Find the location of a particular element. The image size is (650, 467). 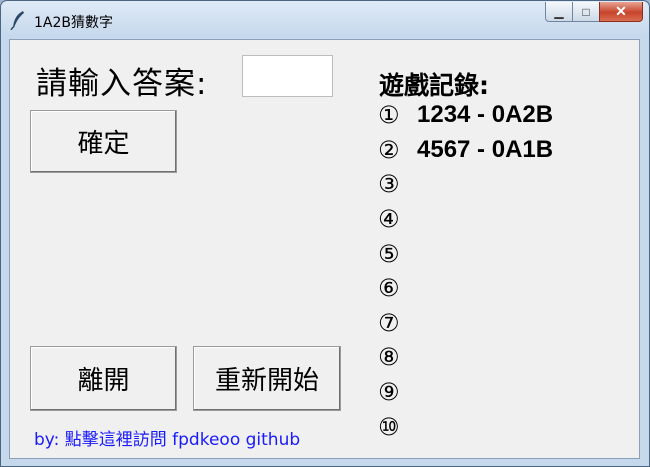

history-number: ⑩ is located at coordinates (389, 426).